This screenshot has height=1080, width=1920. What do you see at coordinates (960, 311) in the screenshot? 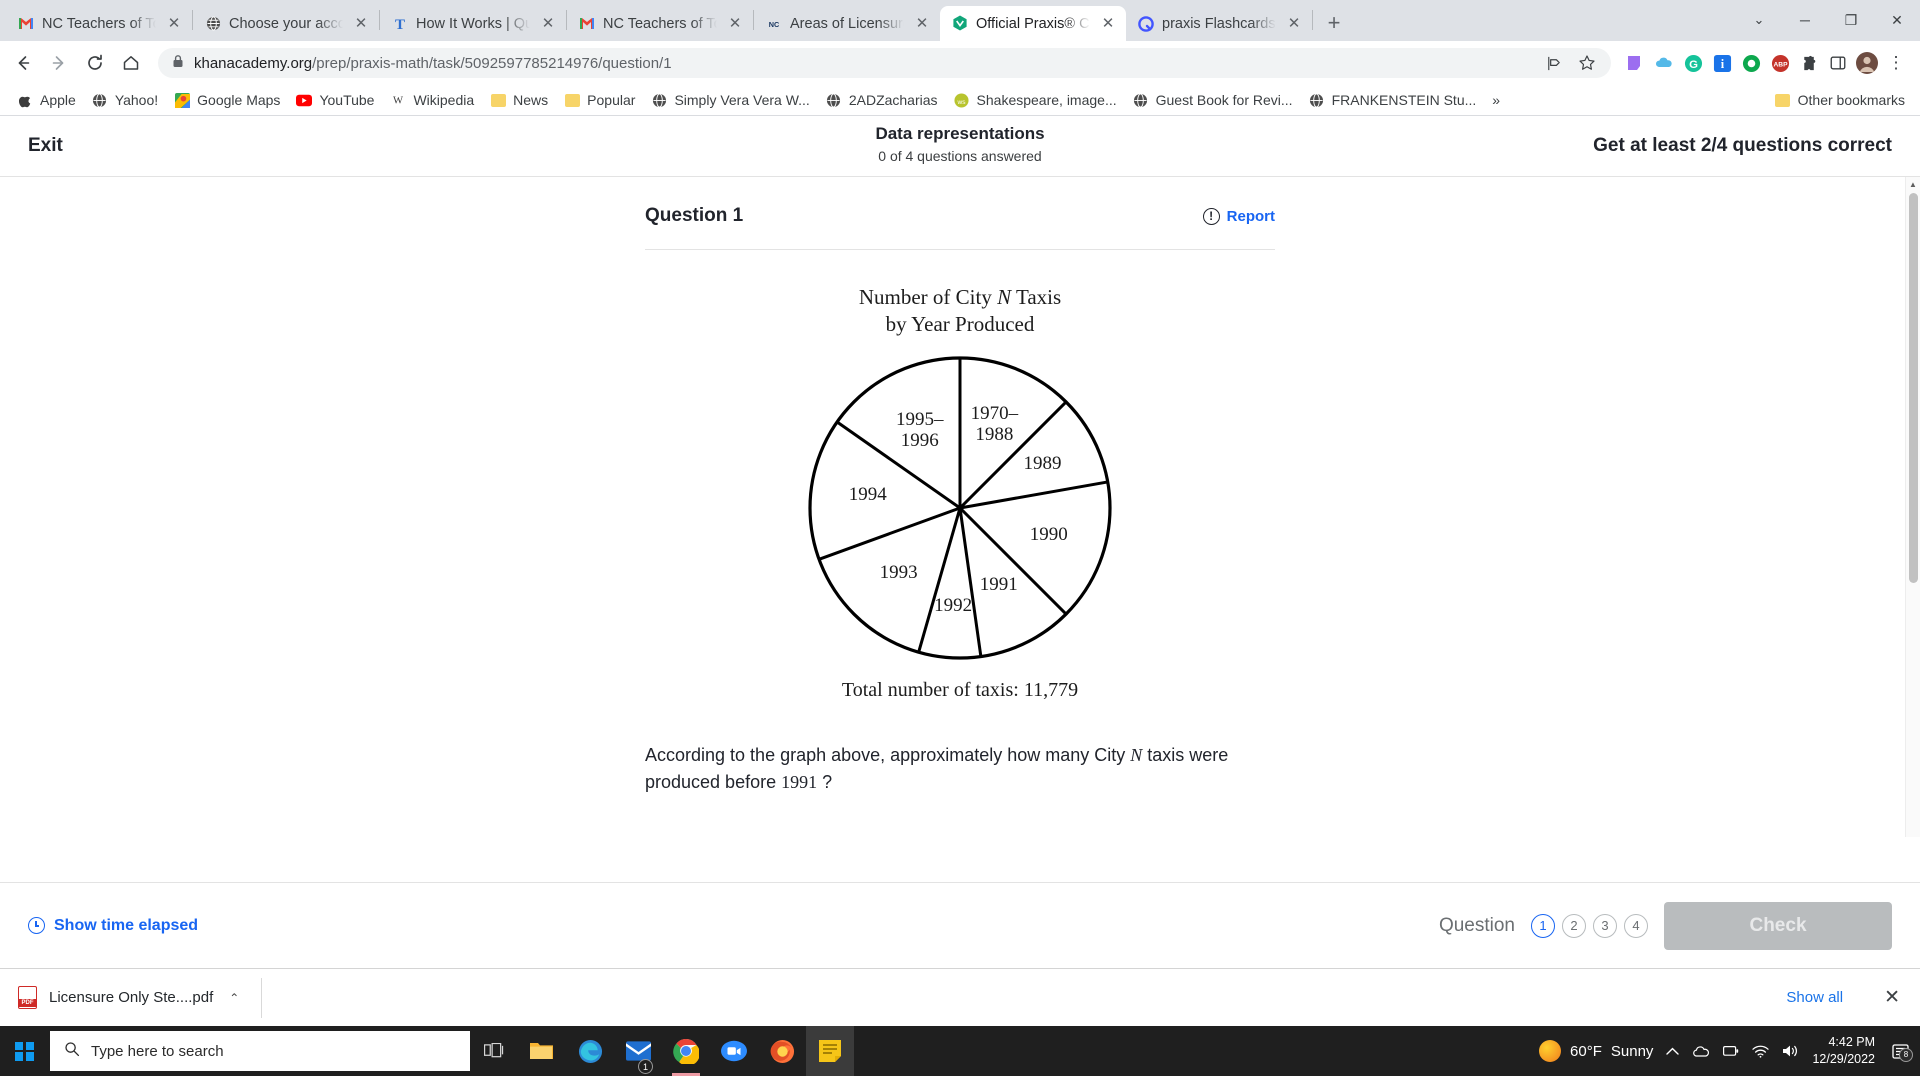
I see `chart-title: Number of City N Taxis by Year Produced` at bounding box center [960, 311].